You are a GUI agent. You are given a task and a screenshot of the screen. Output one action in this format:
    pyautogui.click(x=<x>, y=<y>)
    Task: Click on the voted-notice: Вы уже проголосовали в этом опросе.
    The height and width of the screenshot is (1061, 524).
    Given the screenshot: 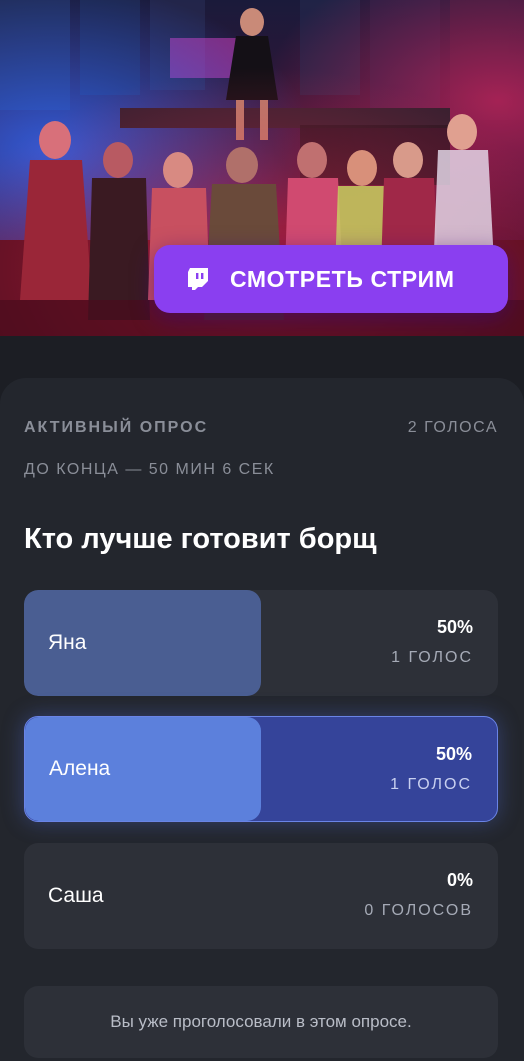 What is the action you would take?
    pyautogui.click(x=261, y=1022)
    